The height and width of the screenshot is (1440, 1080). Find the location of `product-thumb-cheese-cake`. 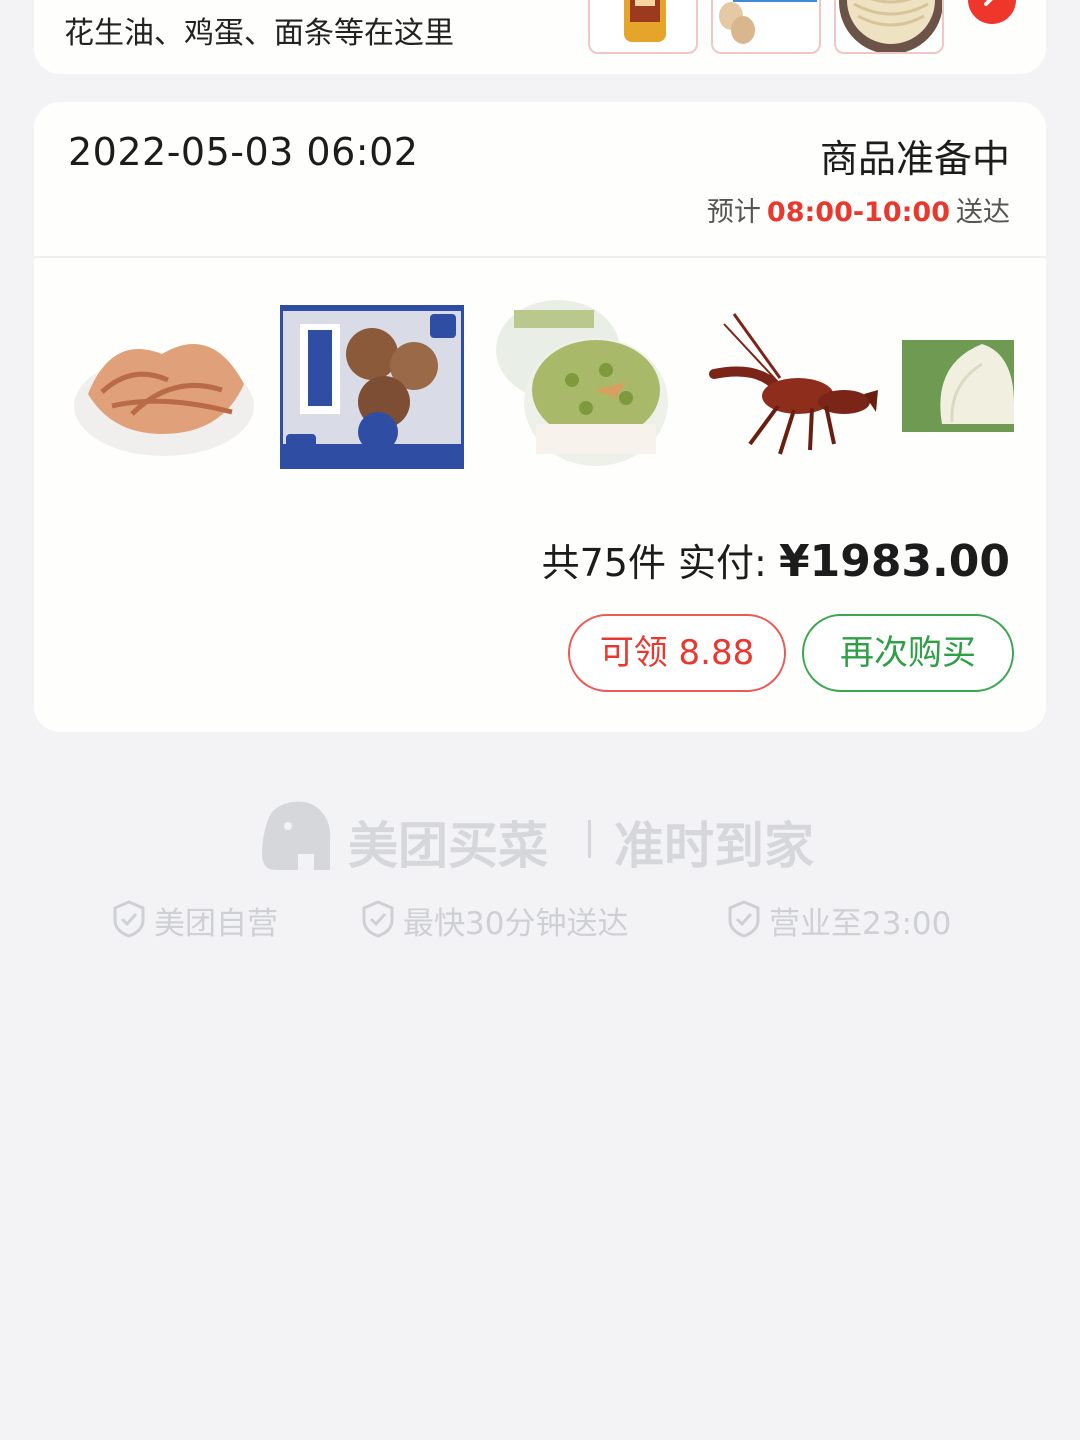

product-thumb-cheese-cake is located at coordinates (578, 384).